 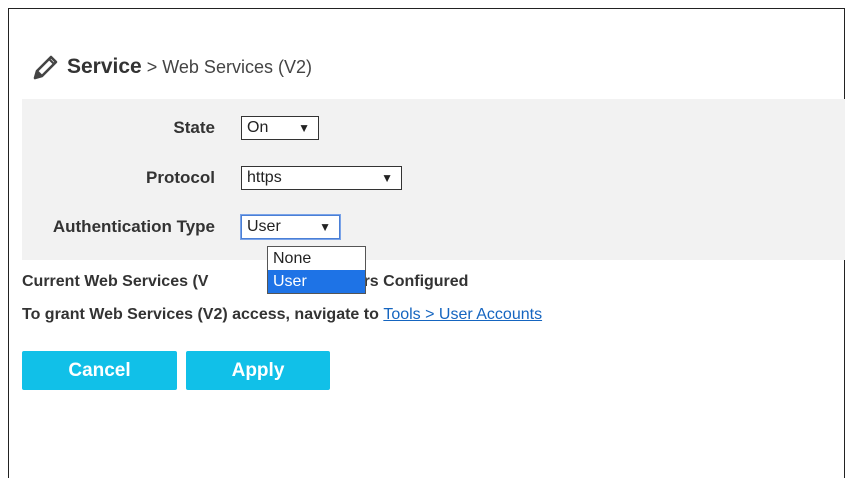 I want to click on auth-type-dropdown: None User, so click(x=316, y=270).